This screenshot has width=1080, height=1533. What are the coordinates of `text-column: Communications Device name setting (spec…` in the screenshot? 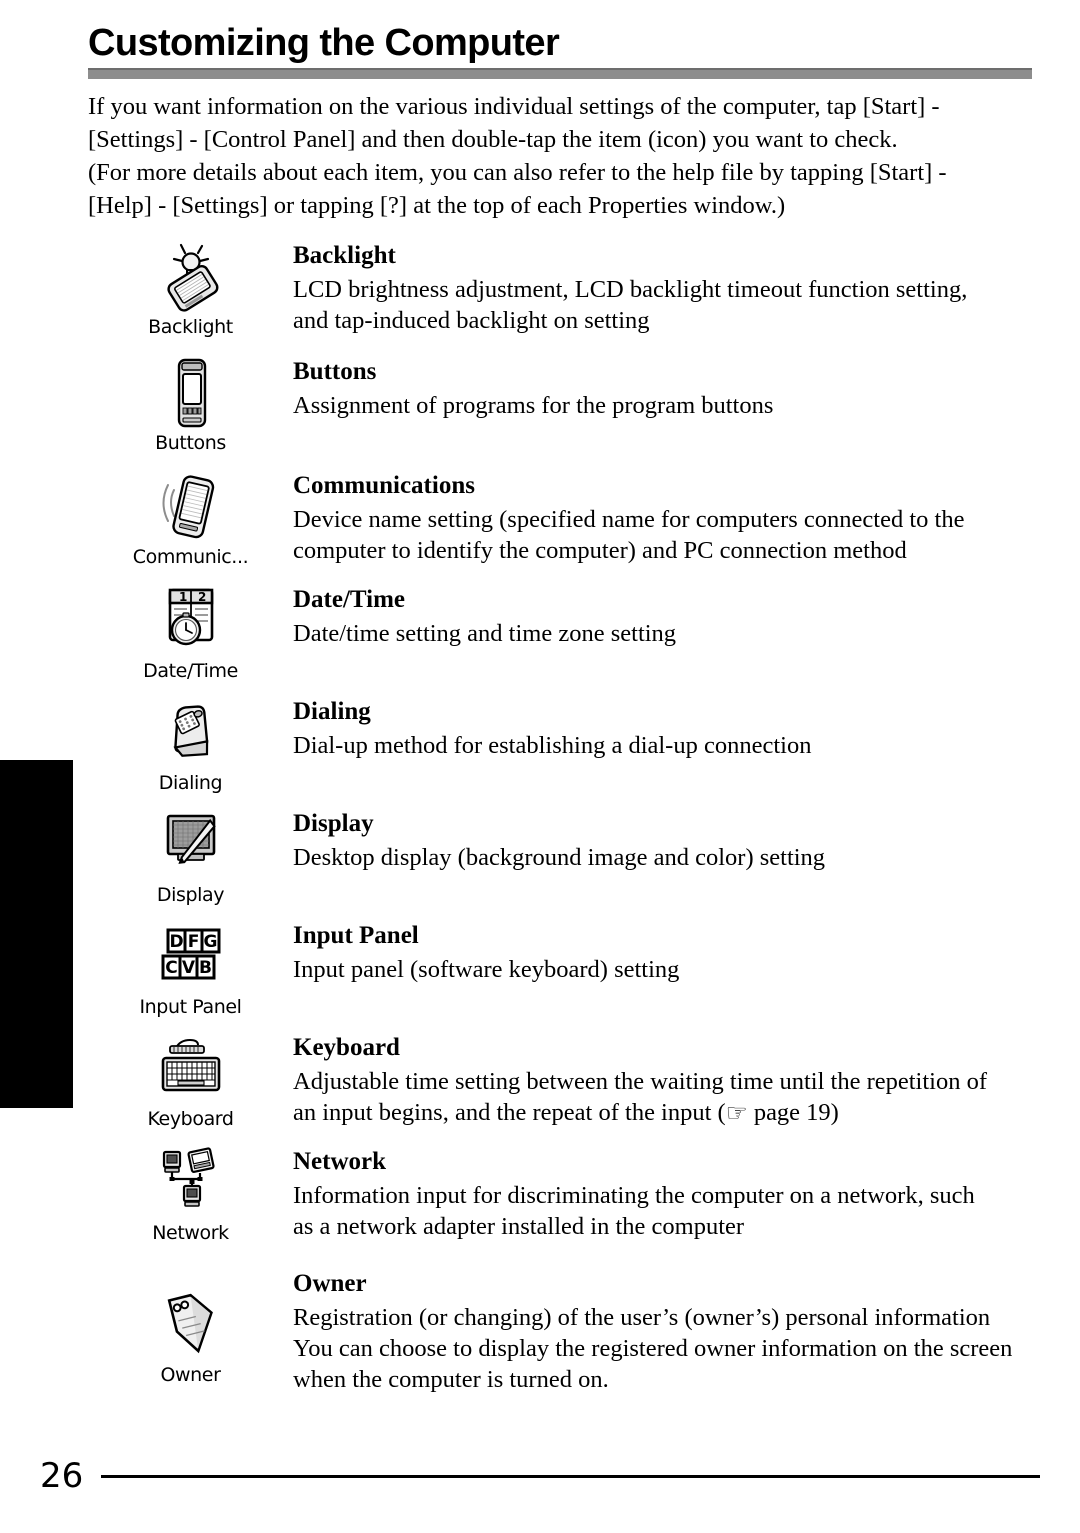 It's located at (666, 517).